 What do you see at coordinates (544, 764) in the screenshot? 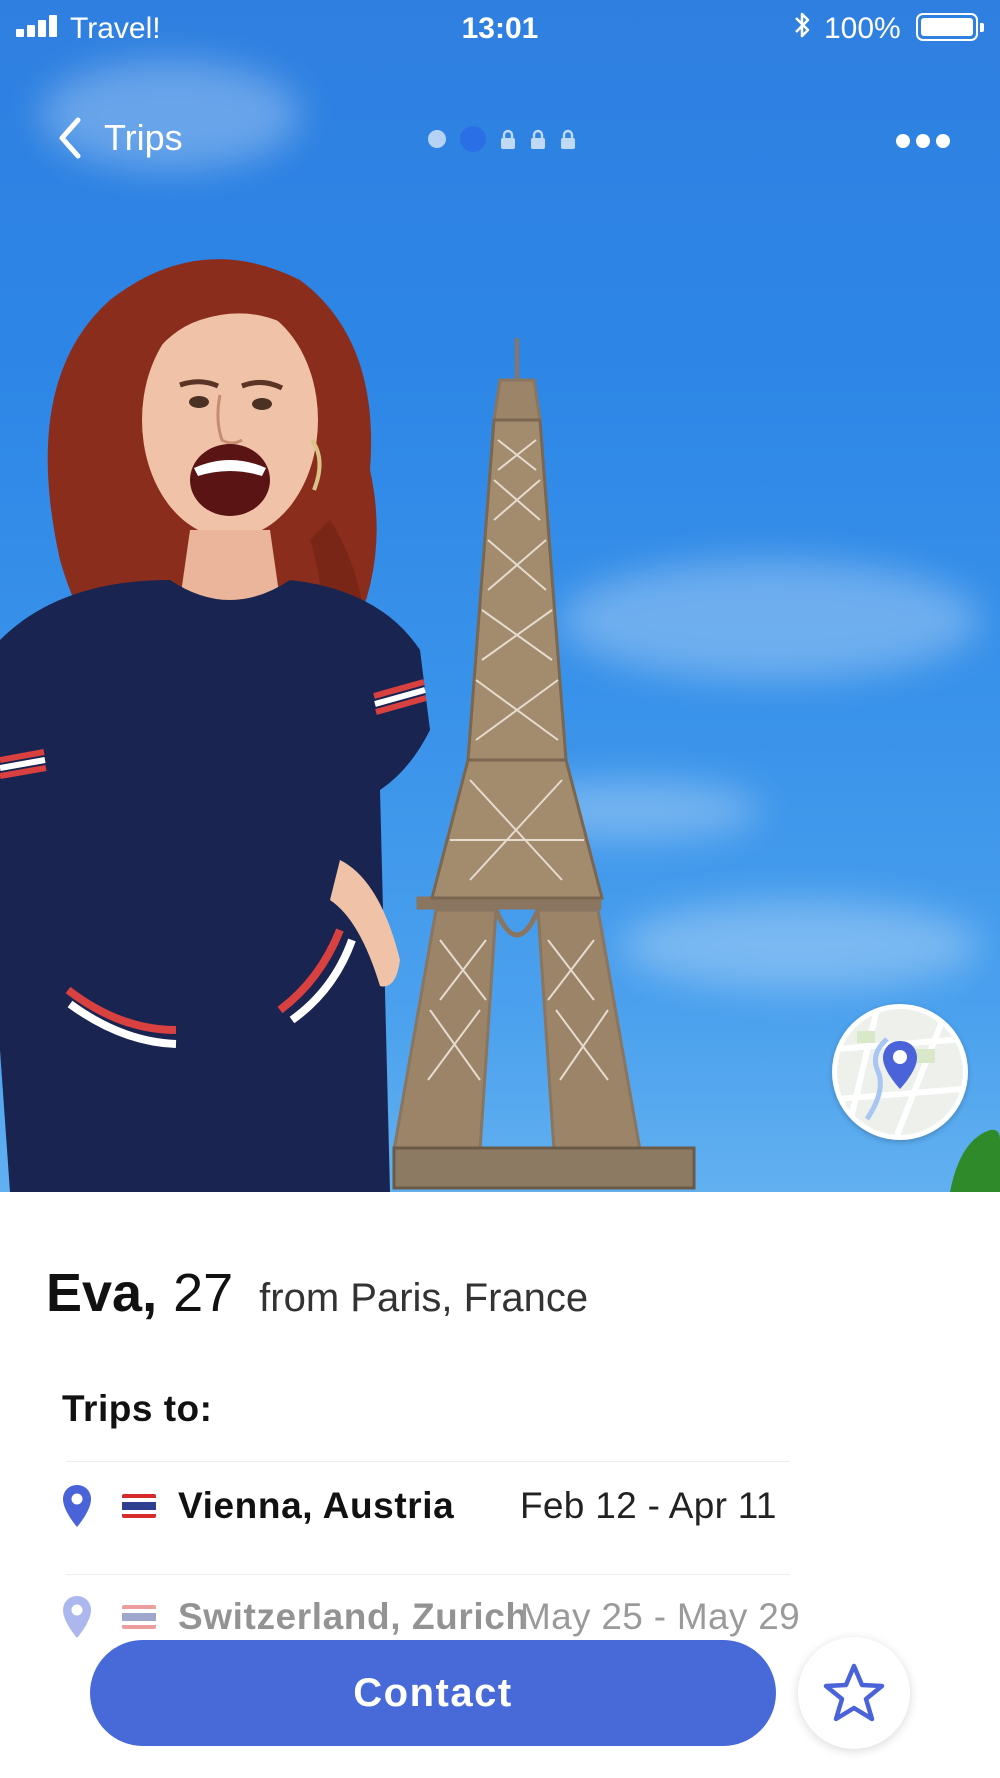
I see `eiffel-tower` at bounding box center [544, 764].